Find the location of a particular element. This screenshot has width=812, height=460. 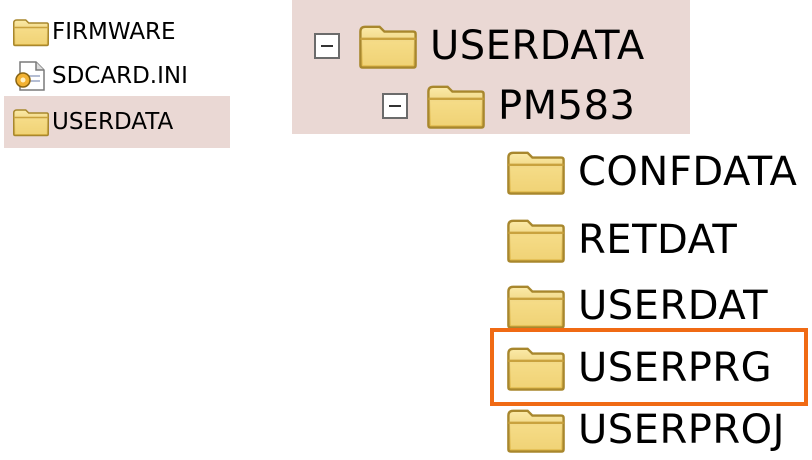

tree-item-label: FIRMWARE is located at coordinates (114, 32).